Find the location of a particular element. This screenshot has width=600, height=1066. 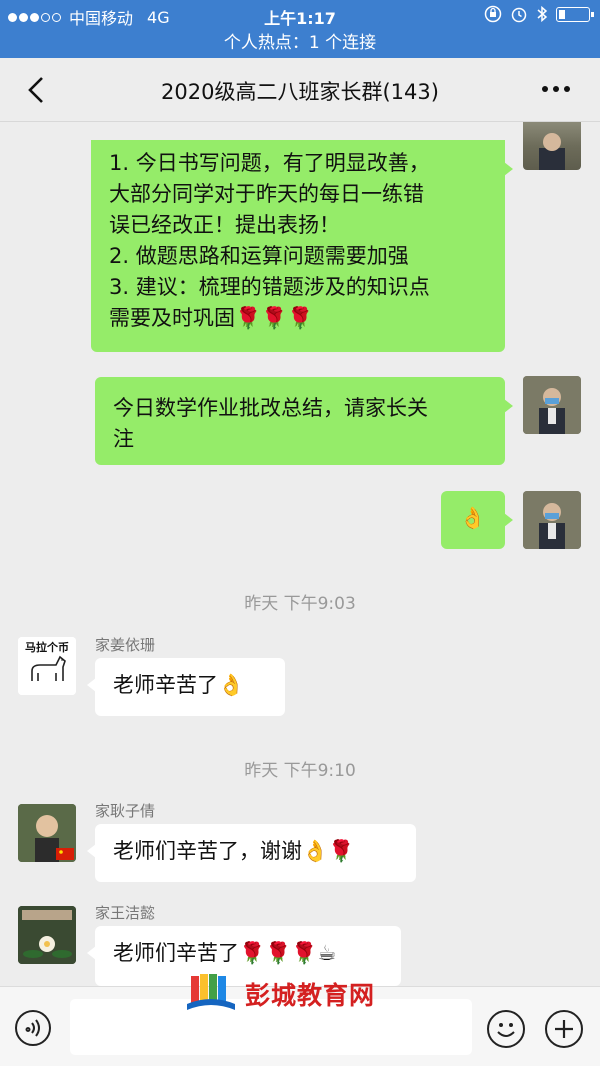

avatar: 马拉个币 is located at coordinates (47, 666).